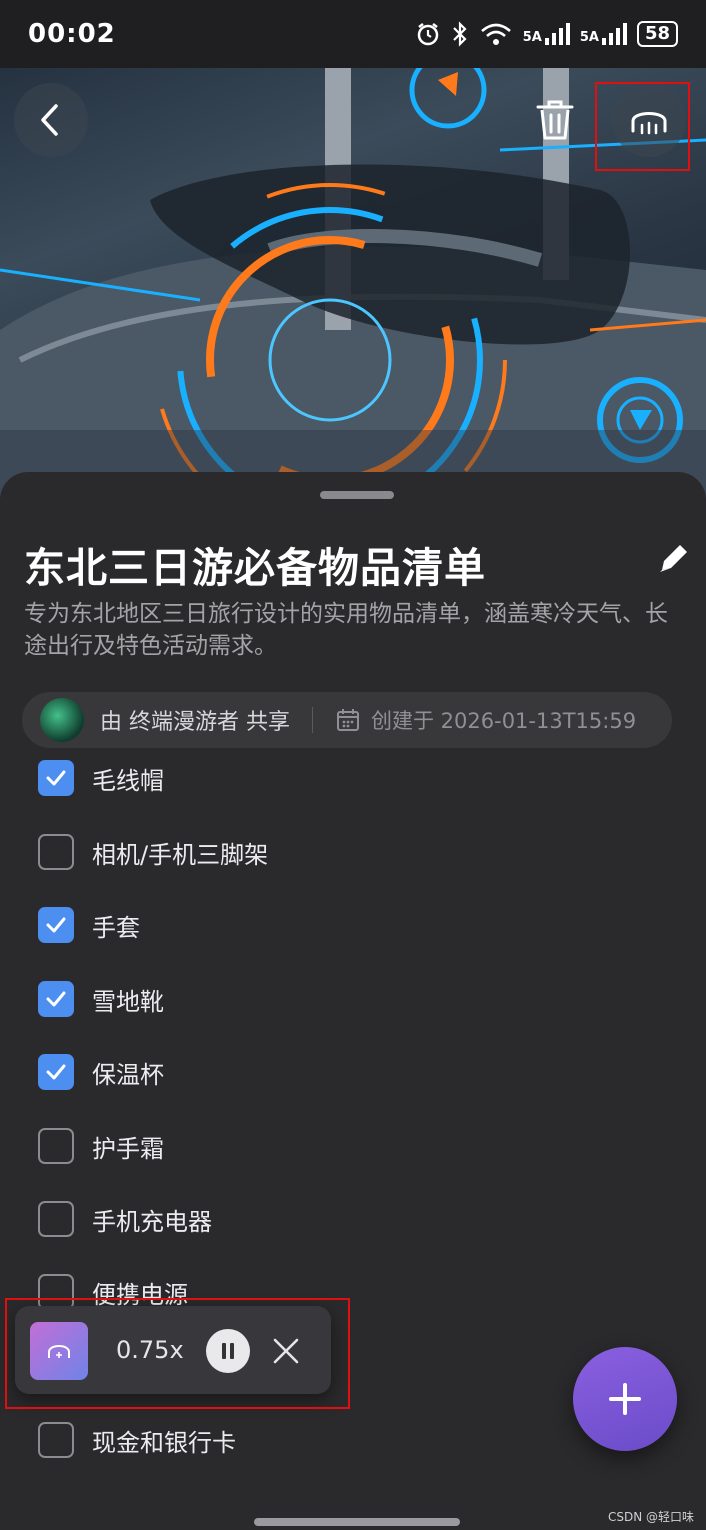 Image resolution: width=706 pixels, height=1530 pixels. I want to click on list-item: 手机充电器, so click(125, 1219).